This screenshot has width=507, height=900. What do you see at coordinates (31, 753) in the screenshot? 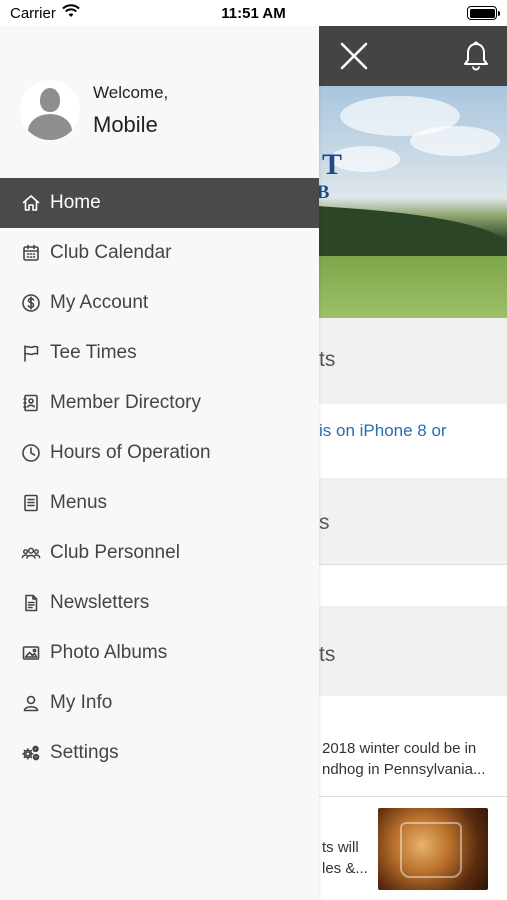
I see `gears-icon` at bounding box center [31, 753].